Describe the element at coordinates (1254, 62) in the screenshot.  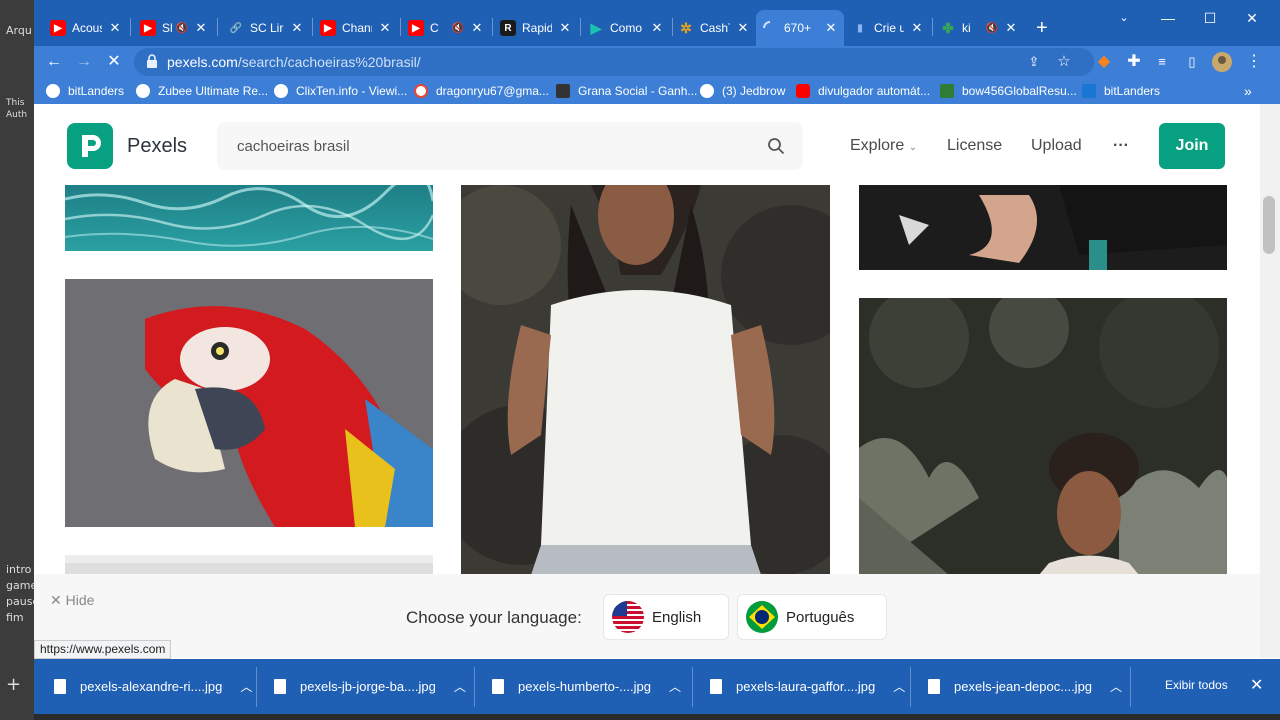
I see `more-menu-icon: ⋮` at that location.